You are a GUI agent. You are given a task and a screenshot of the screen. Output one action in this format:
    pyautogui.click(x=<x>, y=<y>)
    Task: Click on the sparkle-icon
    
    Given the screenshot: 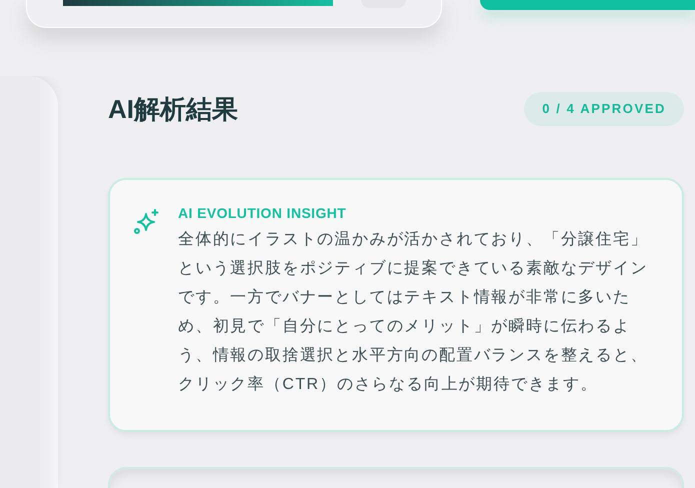 What is the action you would take?
    pyautogui.click(x=146, y=221)
    